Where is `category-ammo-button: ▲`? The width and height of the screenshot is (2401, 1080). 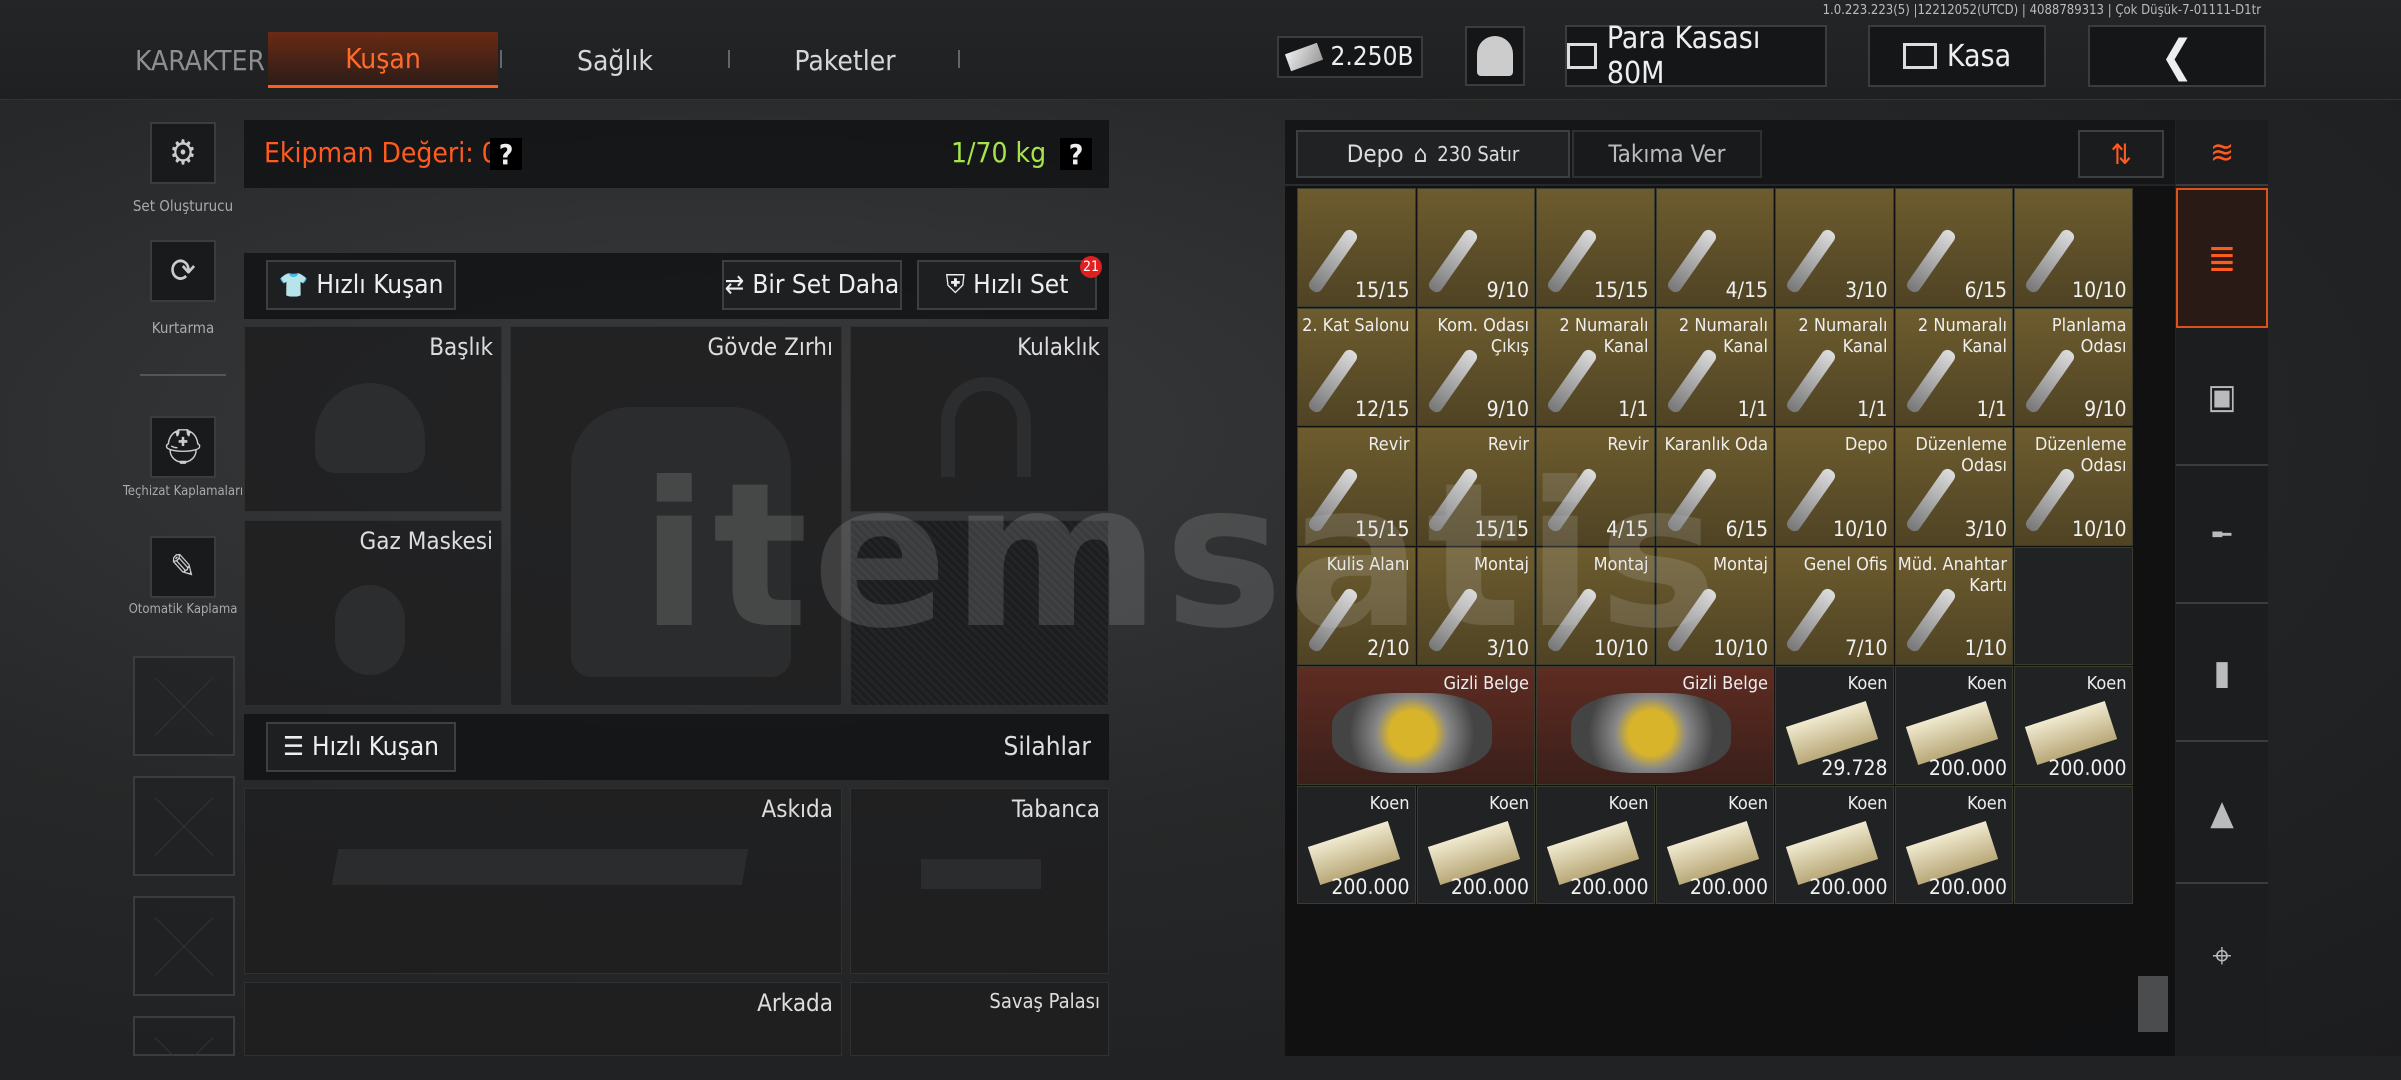 category-ammo-button: ▲ is located at coordinates (2222, 814).